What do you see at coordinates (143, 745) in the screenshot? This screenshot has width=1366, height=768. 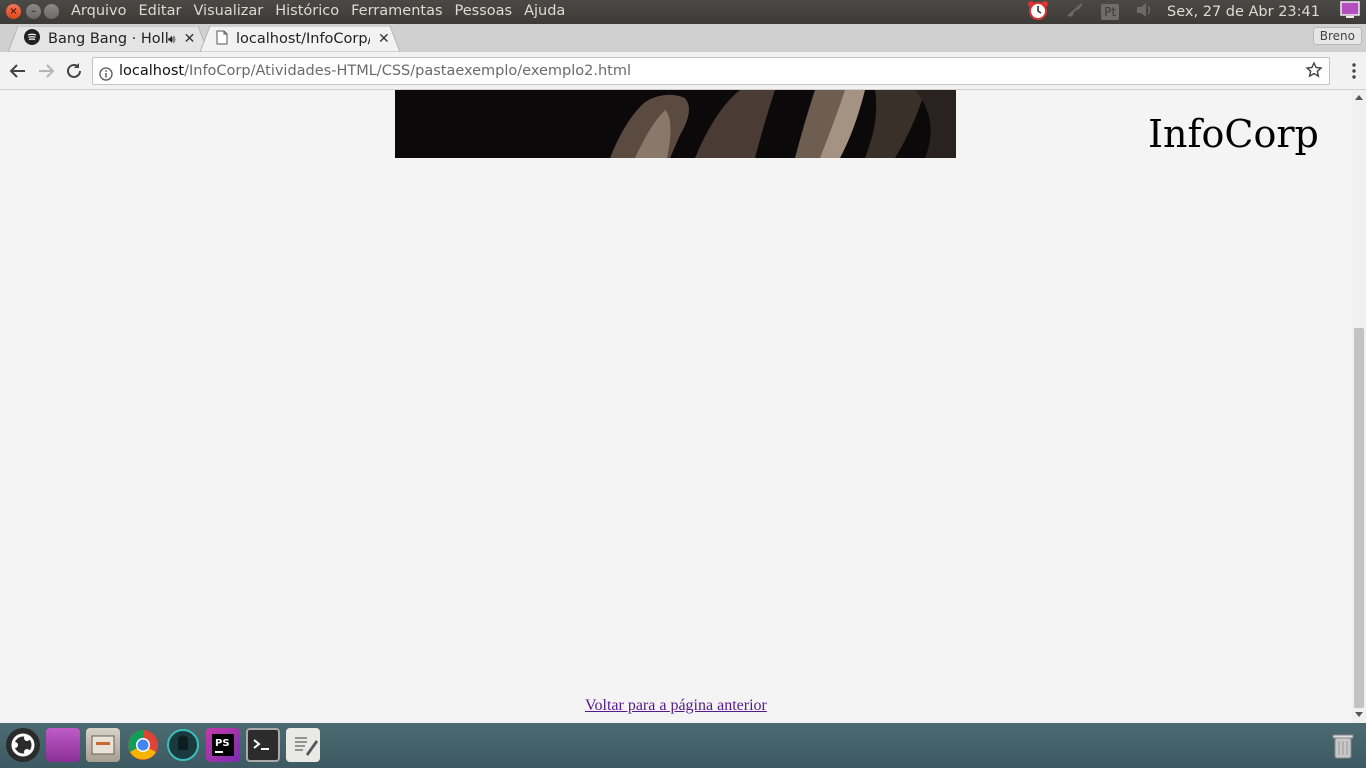 I see `chrome-icon` at bounding box center [143, 745].